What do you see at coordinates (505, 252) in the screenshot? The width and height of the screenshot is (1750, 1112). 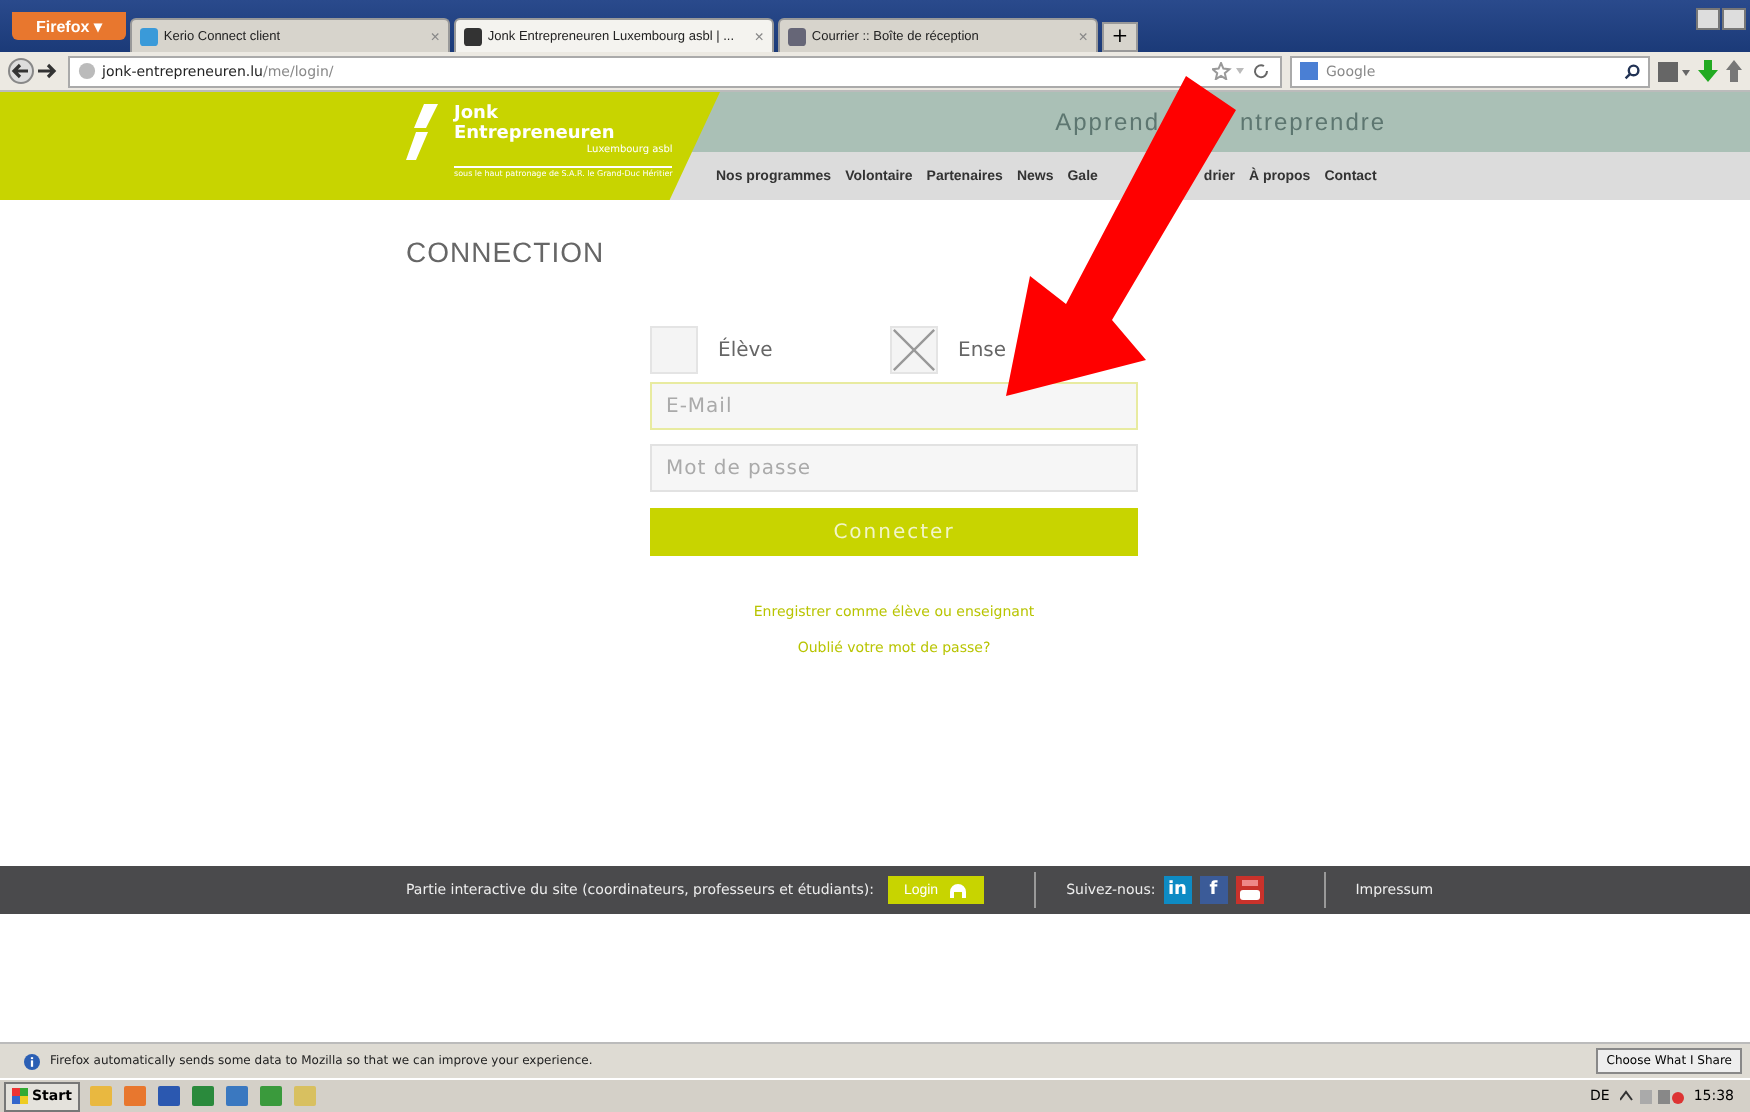 I see `page-heading: CONNECTION` at bounding box center [505, 252].